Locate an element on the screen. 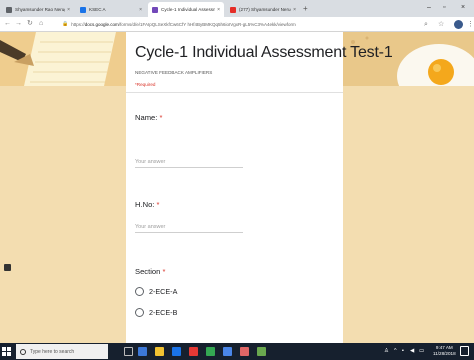 This screenshot has width=474, height=360. tab-label: KSEC A is located at coordinates (97, 9).